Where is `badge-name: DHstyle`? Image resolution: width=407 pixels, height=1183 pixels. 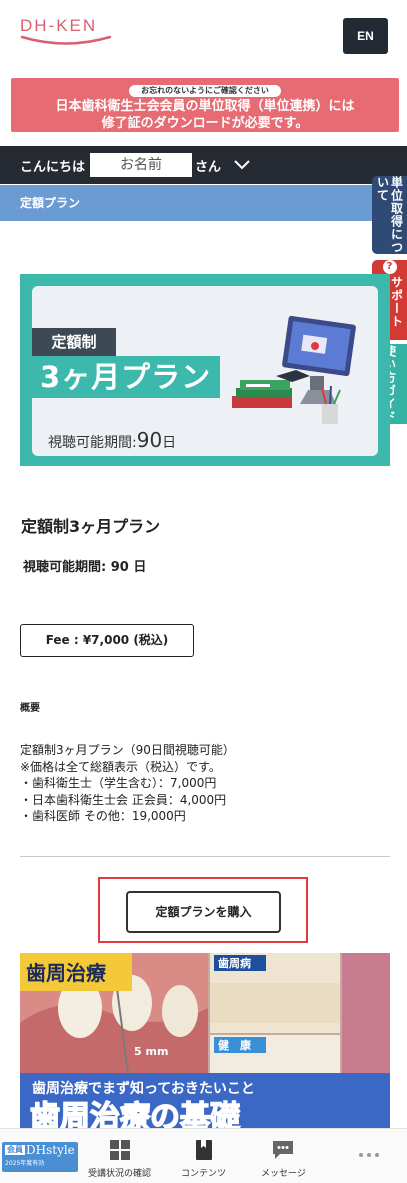 badge-name: DHstyle is located at coordinates (50, 1150).